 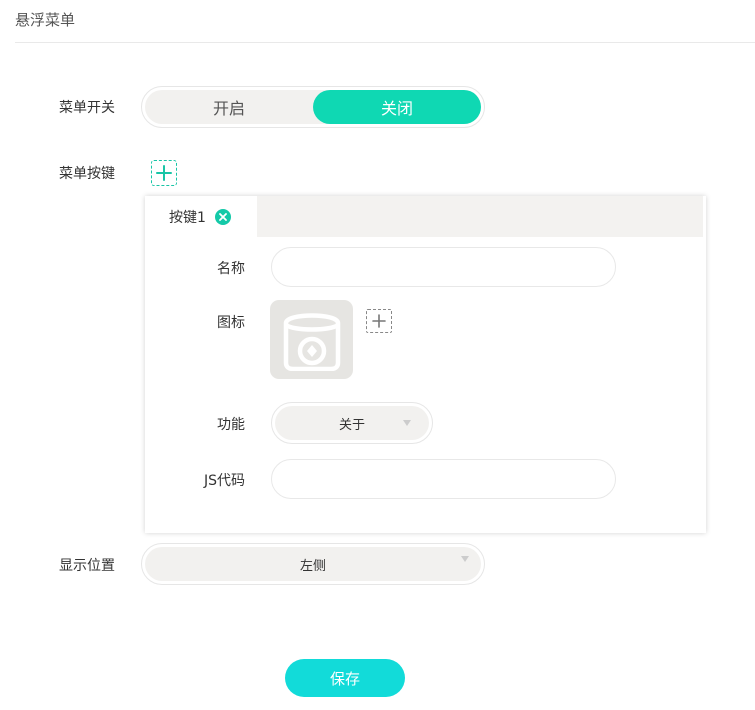 What do you see at coordinates (87, 108) in the screenshot?
I see `menu-switch-label: 菜单开关` at bounding box center [87, 108].